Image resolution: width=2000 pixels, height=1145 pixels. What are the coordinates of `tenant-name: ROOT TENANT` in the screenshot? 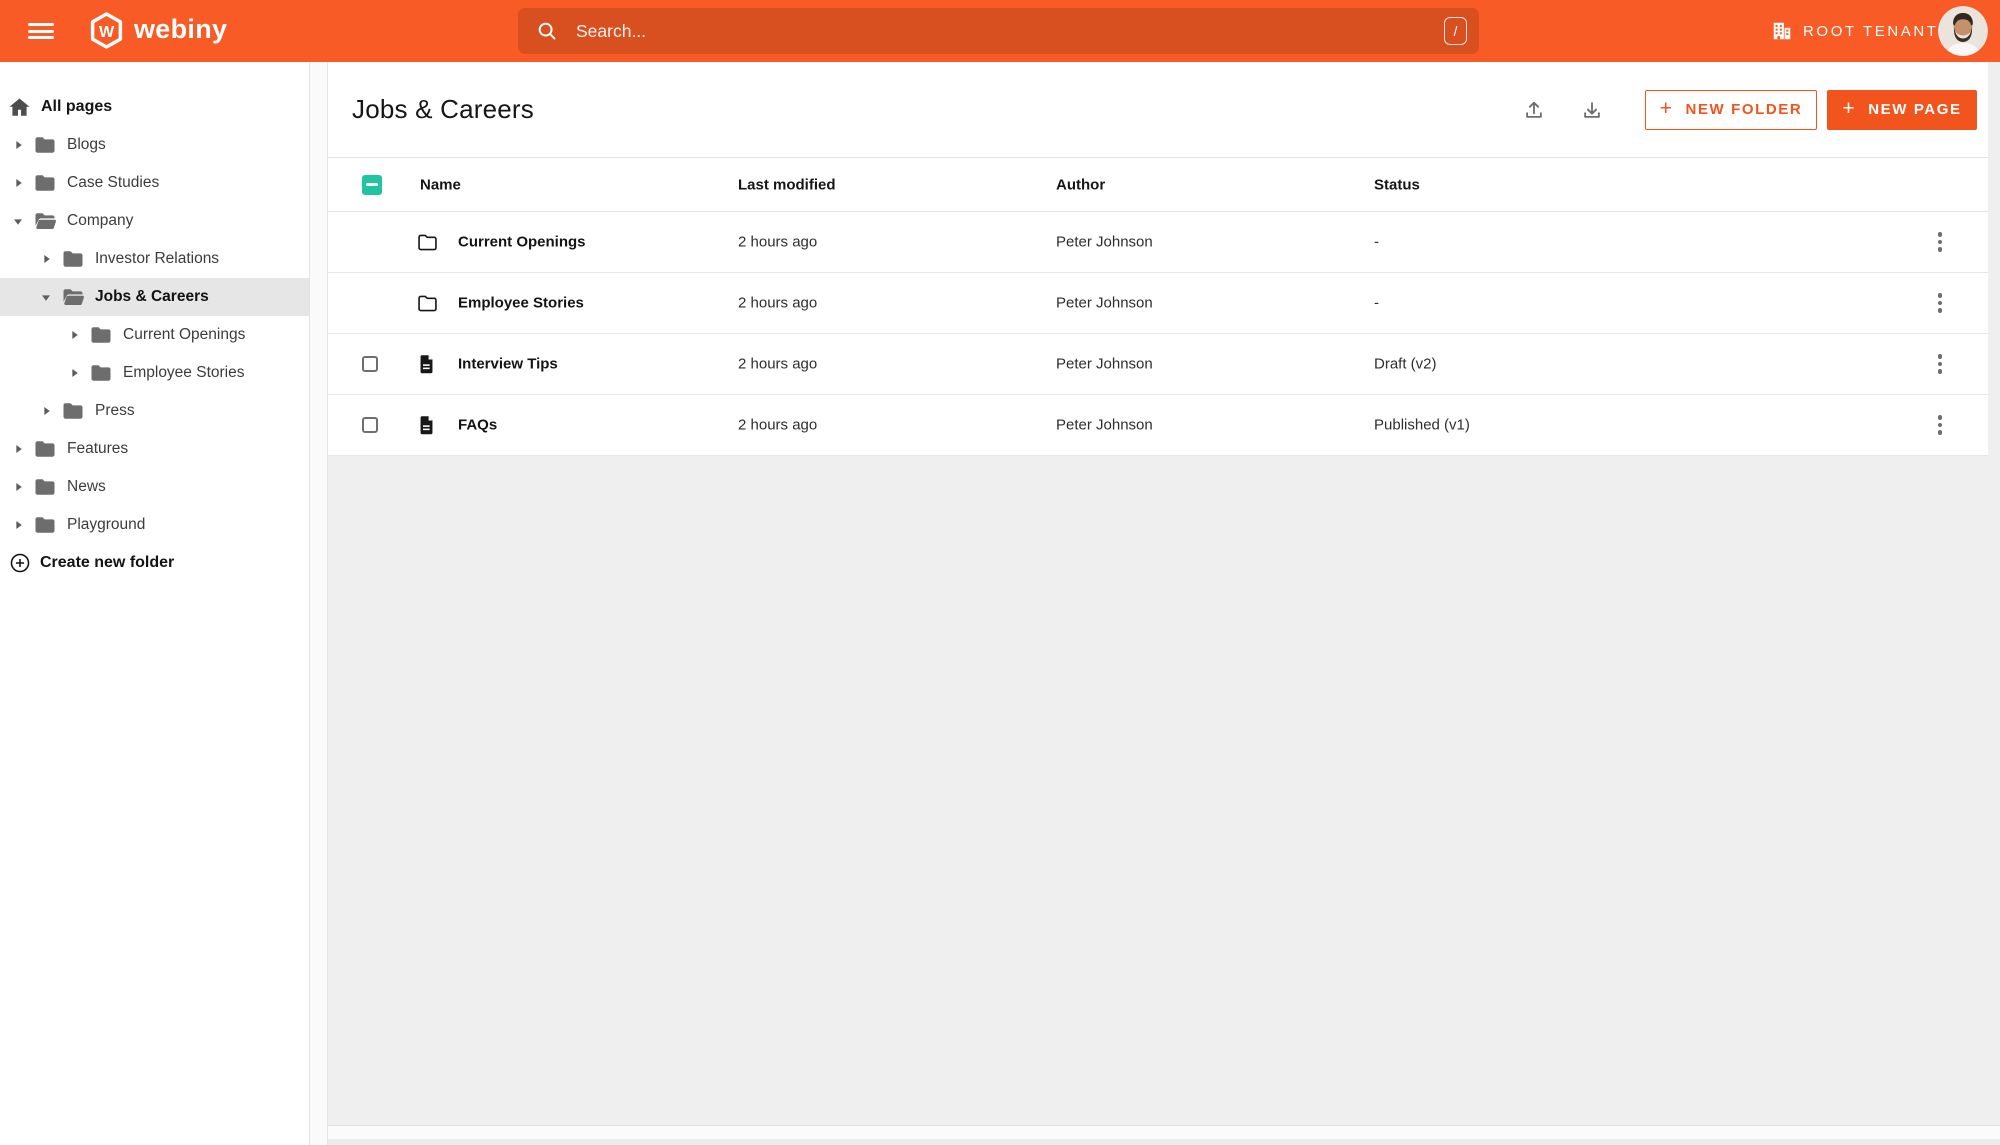 It's located at (1871, 31).